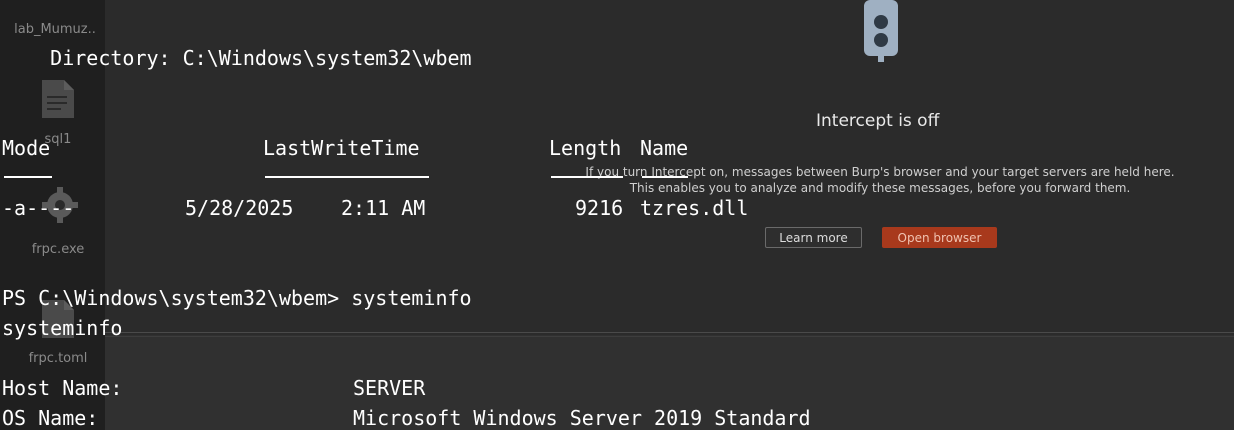 This screenshot has width=1234, height=430. What do you see at coordinates (664, 148) in the screenshot?
I see `header-name: Name` at bounding box center [664, 148].